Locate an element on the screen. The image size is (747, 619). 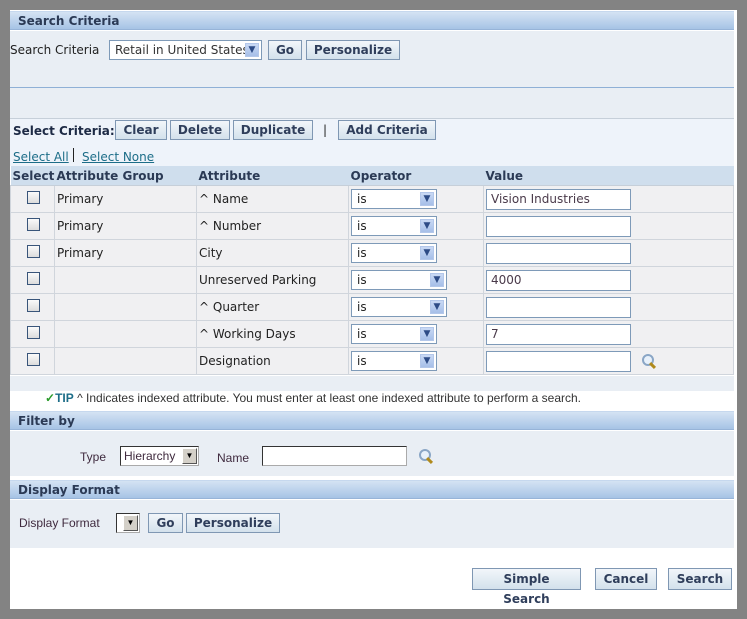
add-criteria-button: Add Criteria is located at coordinates (387, 130).